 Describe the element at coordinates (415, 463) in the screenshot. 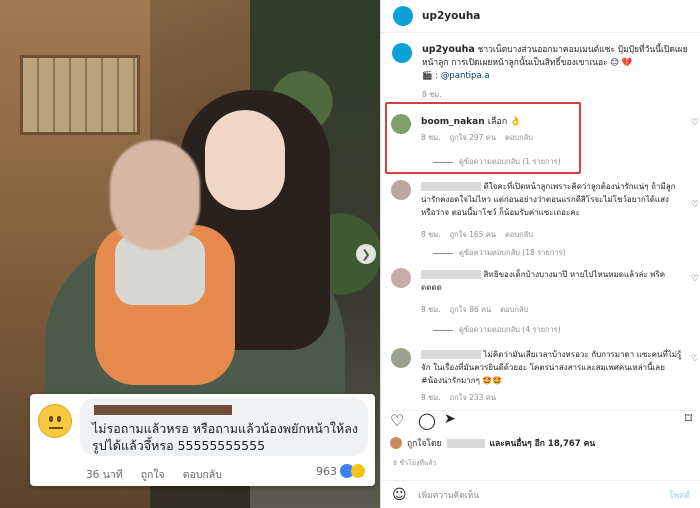

I see `post-time-ago: 8 ชั่วโมงที่แล้ว` at that location.